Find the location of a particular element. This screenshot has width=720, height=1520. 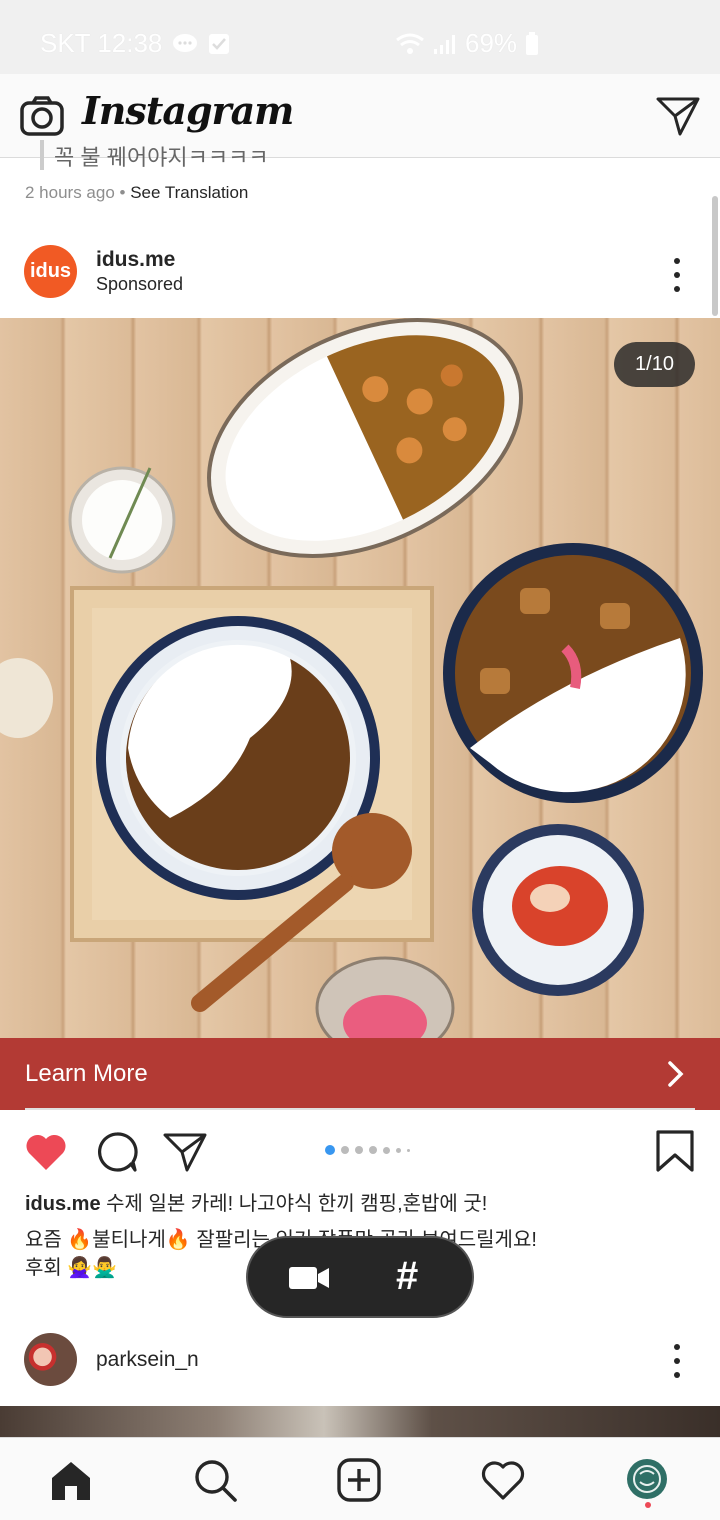

previous-caption: 꼭 불 꿰어야지ㅋㅋㅋㅋ is located at coordinates (340, 155).